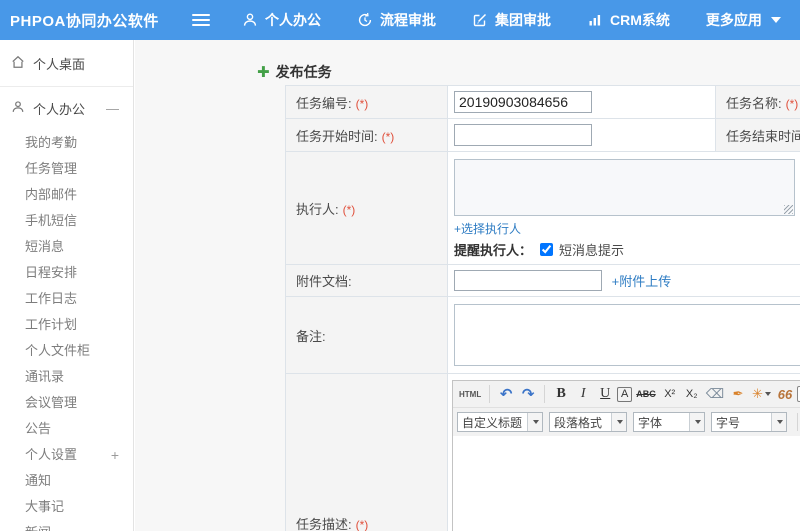  Describe the element at coordinates (506, 394) in the screenshot. I see `undo-icon: ↶` at that location.